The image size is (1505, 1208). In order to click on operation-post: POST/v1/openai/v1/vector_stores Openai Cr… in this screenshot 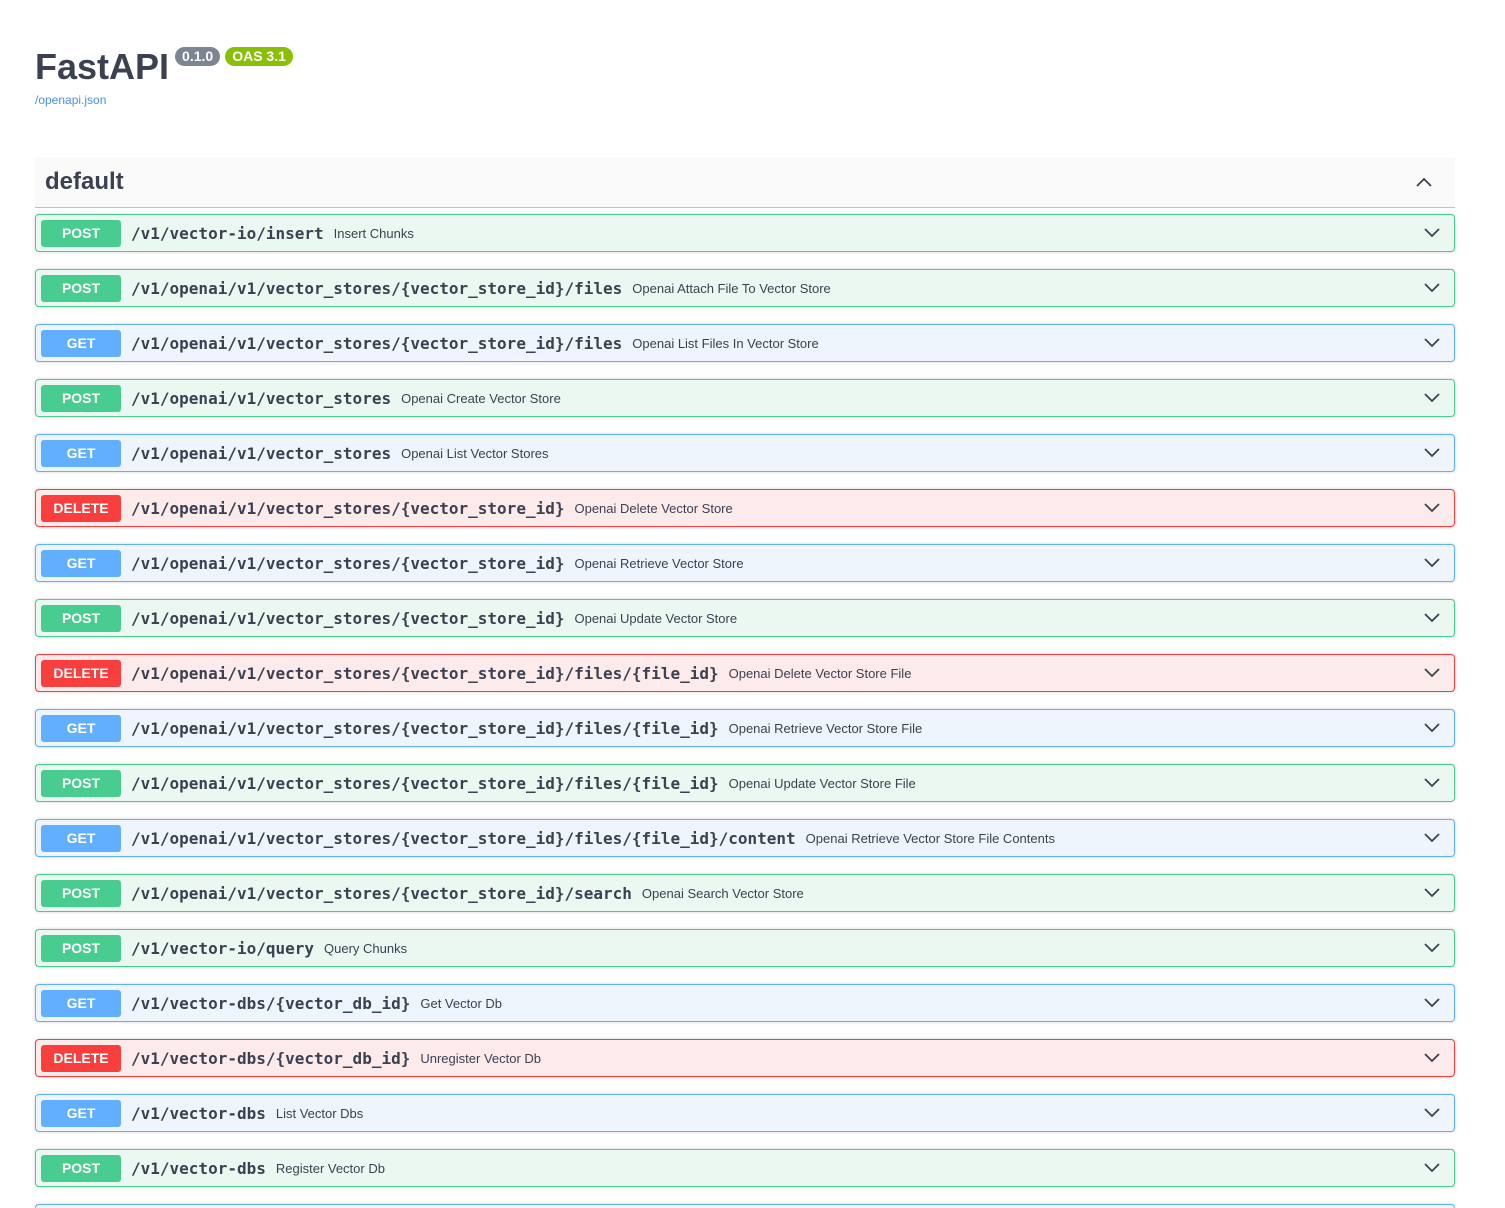, I will do `click(745, 398)`.